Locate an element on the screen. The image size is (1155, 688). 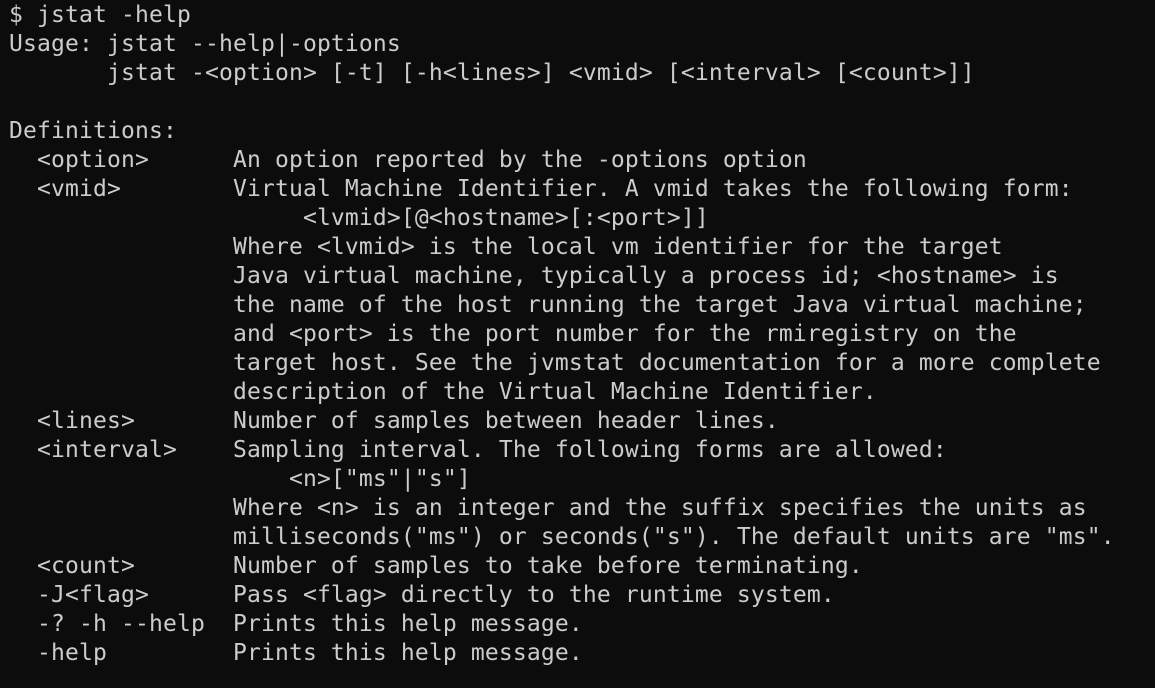
command-prompt-line: $ jstat -help is located at coordinates (100, 15).